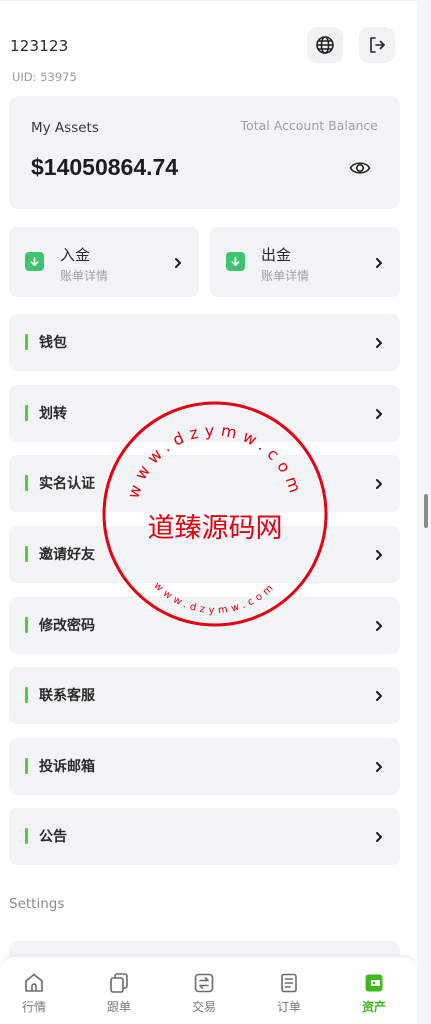 The width and height of the screenshot is (431, 1024). What do you see at coordinates (204, 413) in the screenshot?
I see `menu-item-transfer: 划转` at bounding box center [204, 413].